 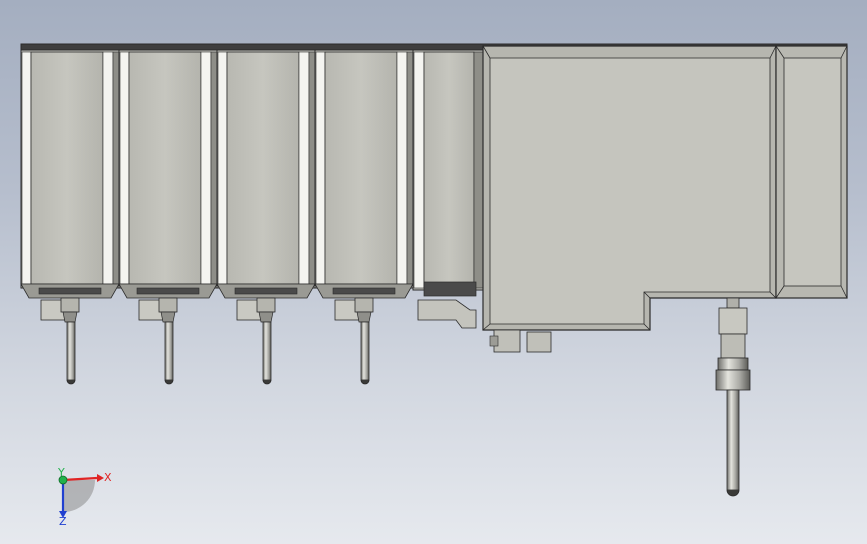 I want to click on end-module, so click(x=448, y=189).